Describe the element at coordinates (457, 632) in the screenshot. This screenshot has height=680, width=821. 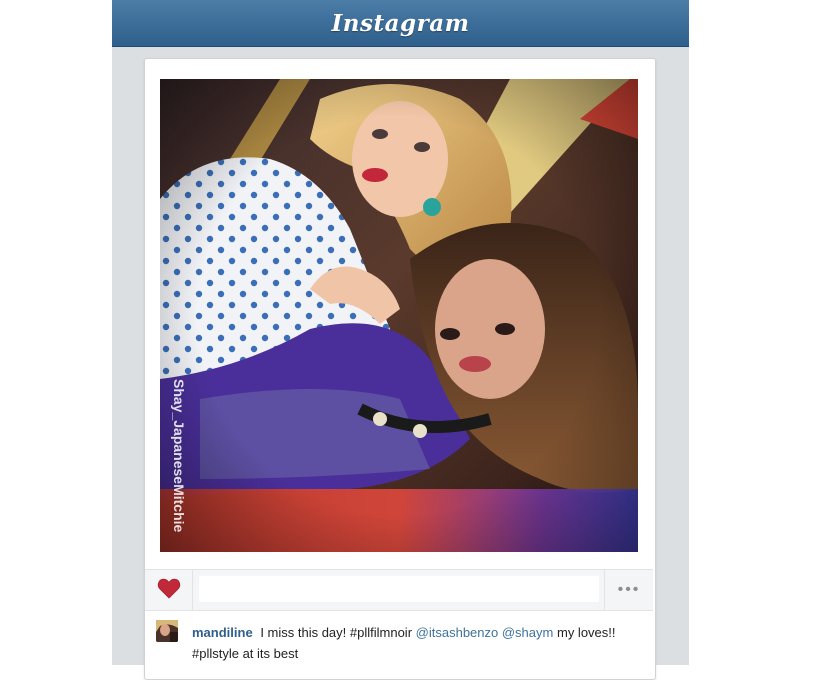
I see `mention-link-itsashbenzo: @itsashbenzo` at that location.